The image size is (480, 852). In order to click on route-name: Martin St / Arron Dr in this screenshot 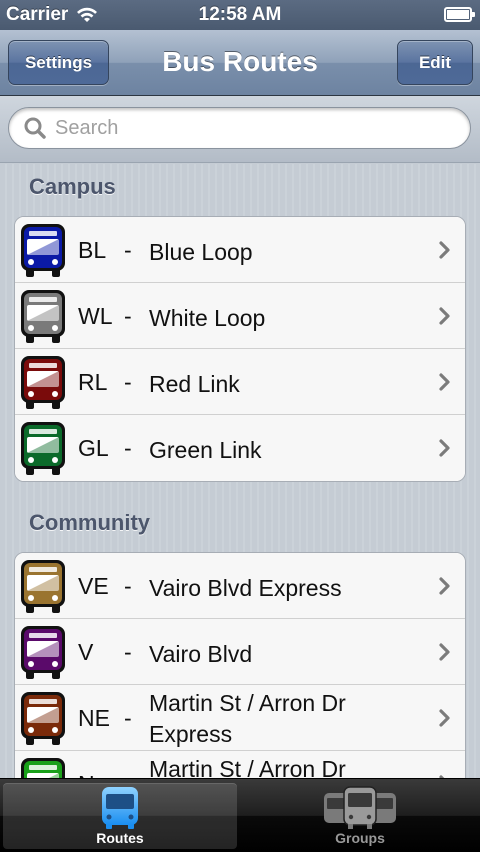, I will do `click(247, 767)`.